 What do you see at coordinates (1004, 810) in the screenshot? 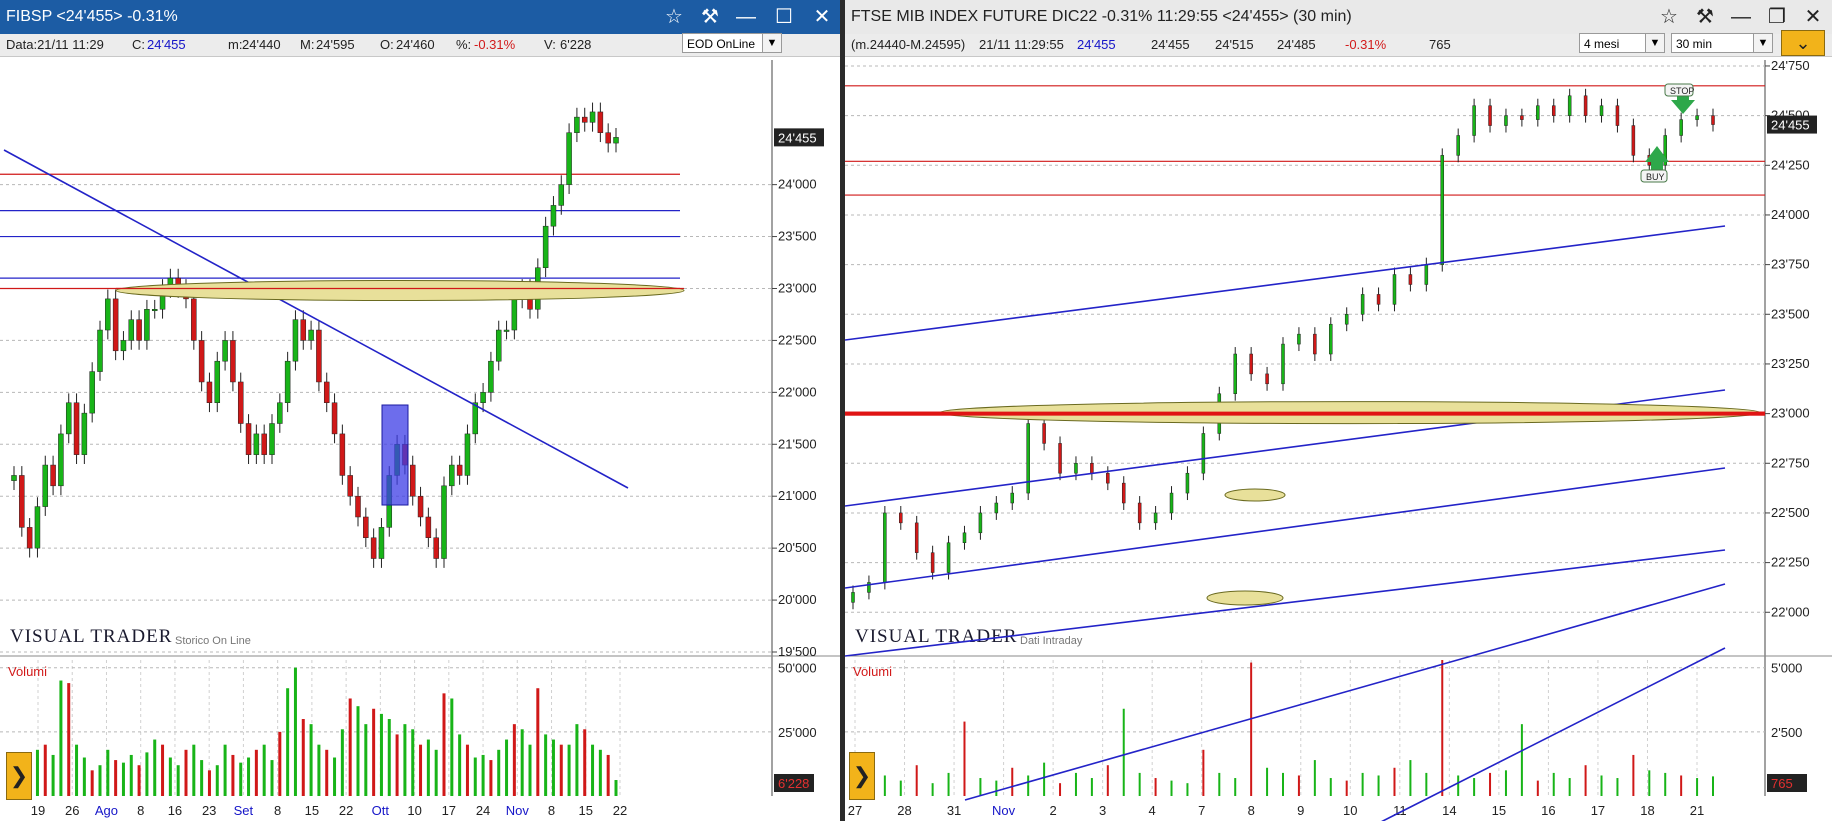
I see `time-tick-label: Nov` at bounding box center [1004, 810].